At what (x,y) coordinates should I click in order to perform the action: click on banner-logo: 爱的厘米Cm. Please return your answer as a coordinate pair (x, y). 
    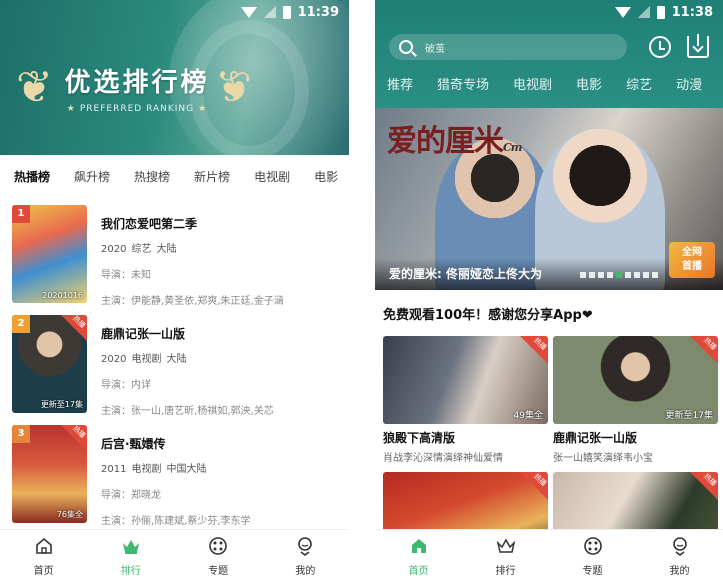
    Looking at the image, I should click on (454, 141).